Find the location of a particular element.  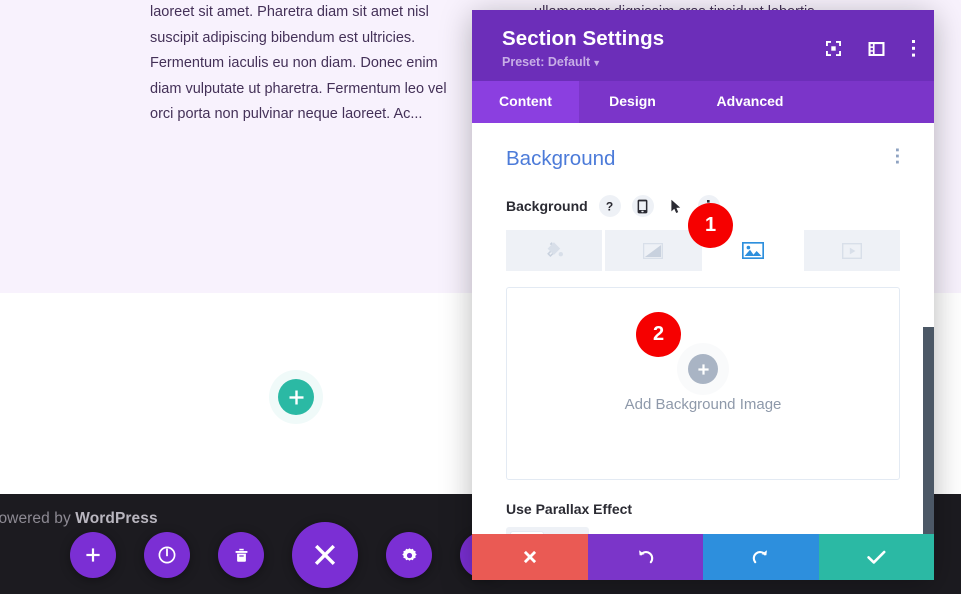

discard-changes-button is located at coordinates (530, 557).